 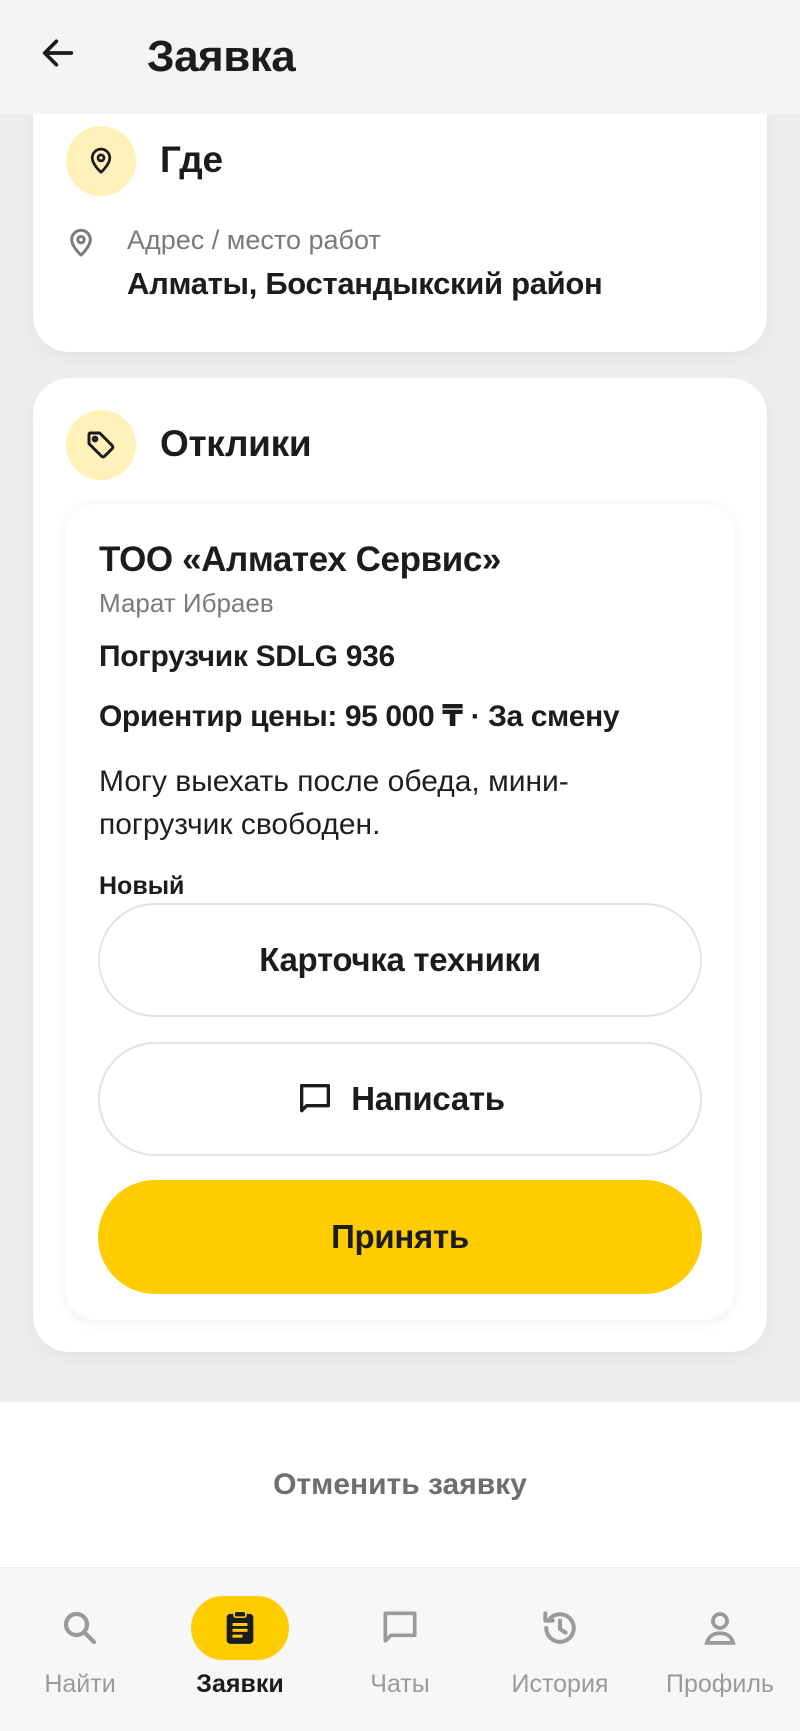 What do you see at coordinates (560, 1684) in the screenshot?
I see `nav-label-history: История` at bounding box center [560, 1684].